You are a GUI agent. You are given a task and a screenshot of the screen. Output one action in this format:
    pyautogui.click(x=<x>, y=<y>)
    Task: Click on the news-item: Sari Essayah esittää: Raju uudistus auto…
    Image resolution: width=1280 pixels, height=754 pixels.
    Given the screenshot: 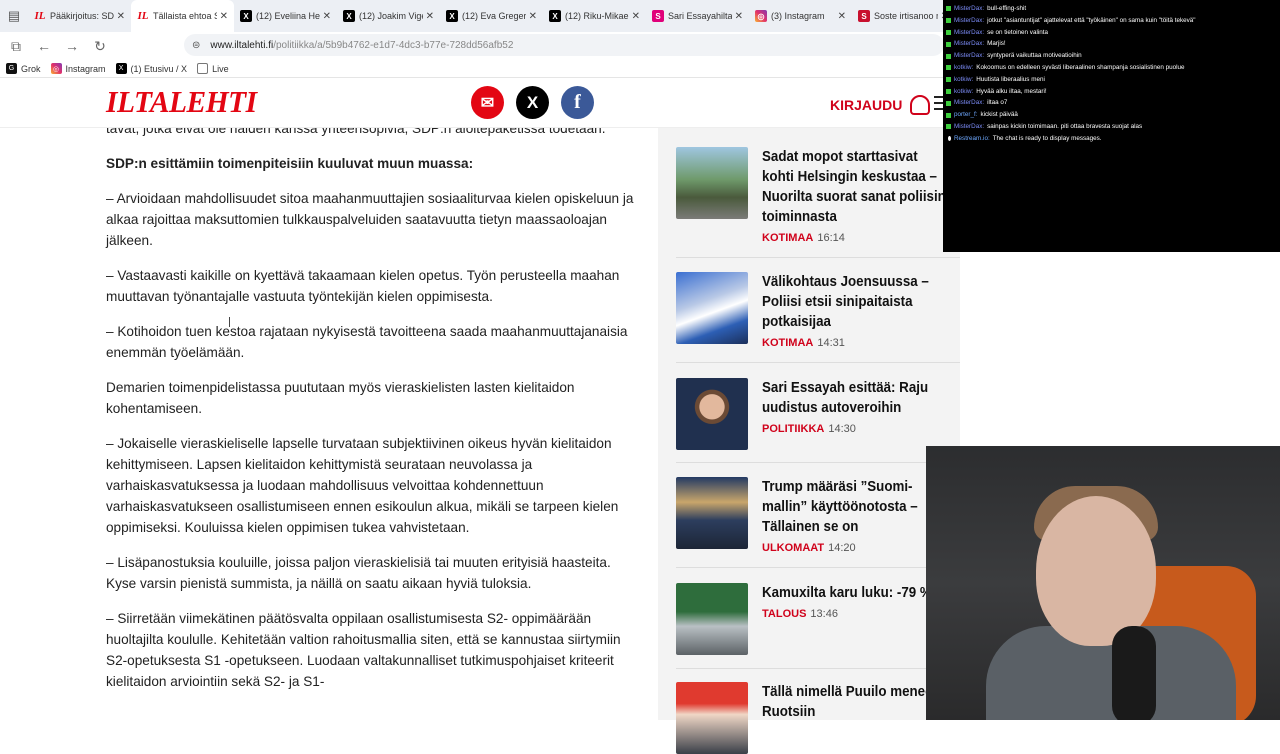 What is the action you would take?
    pyautogui.click(x=818, y=414)
    